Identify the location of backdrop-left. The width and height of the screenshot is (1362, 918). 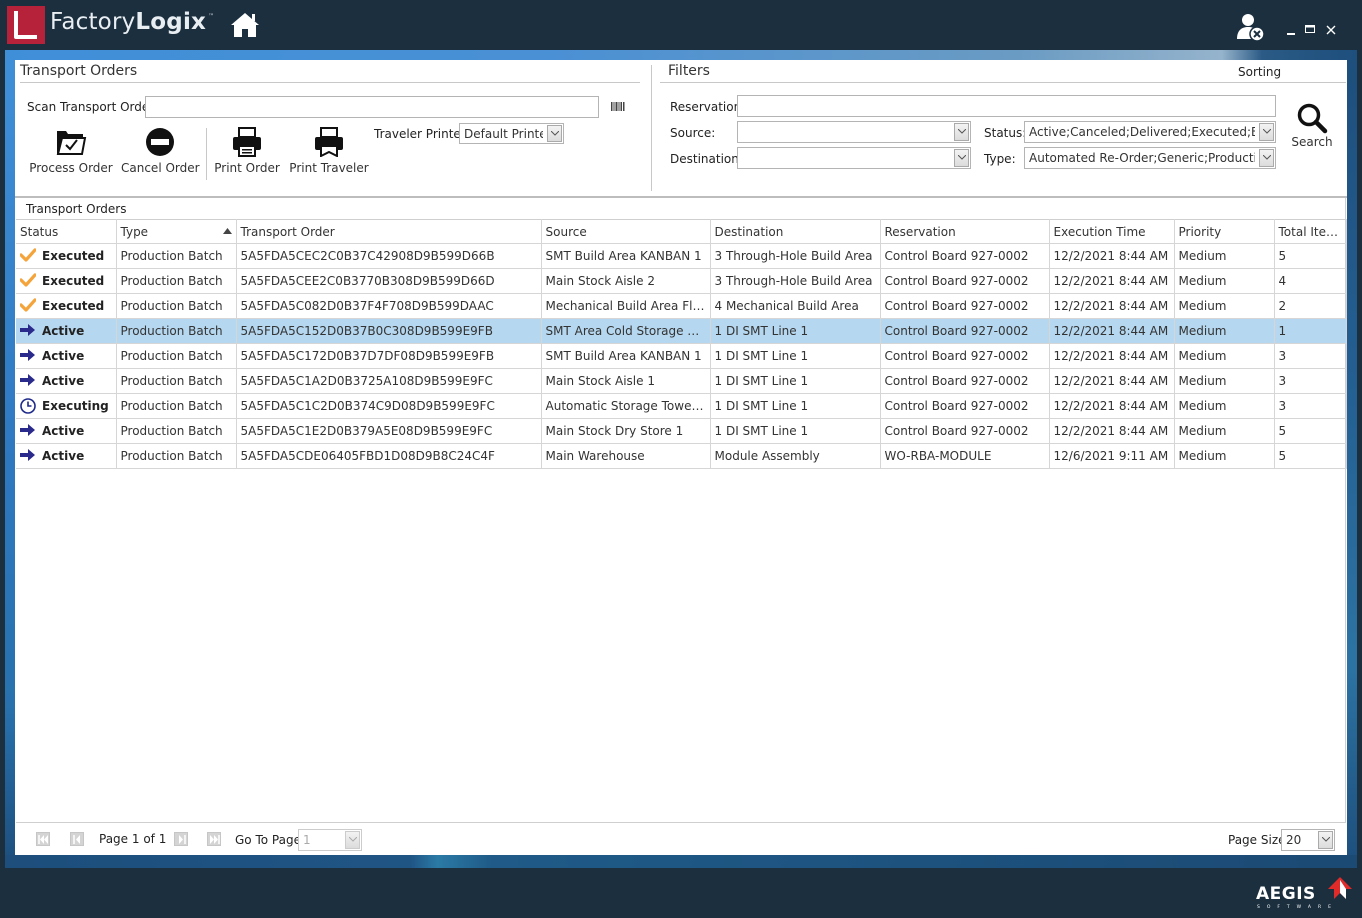
(10, 464).